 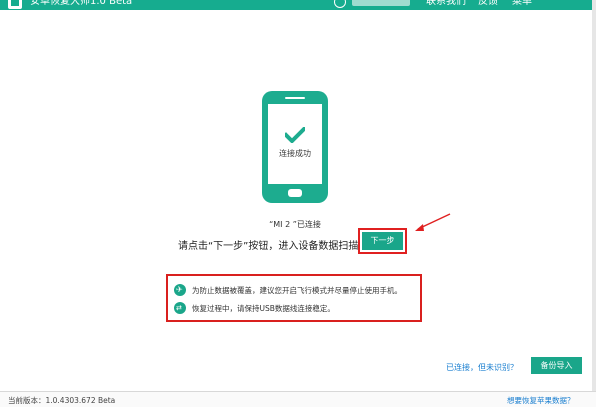 What do you see at coordinates (522, 4) in the screenshot?
I see `menu-link: 菜单` at bounding box center [522, 4].